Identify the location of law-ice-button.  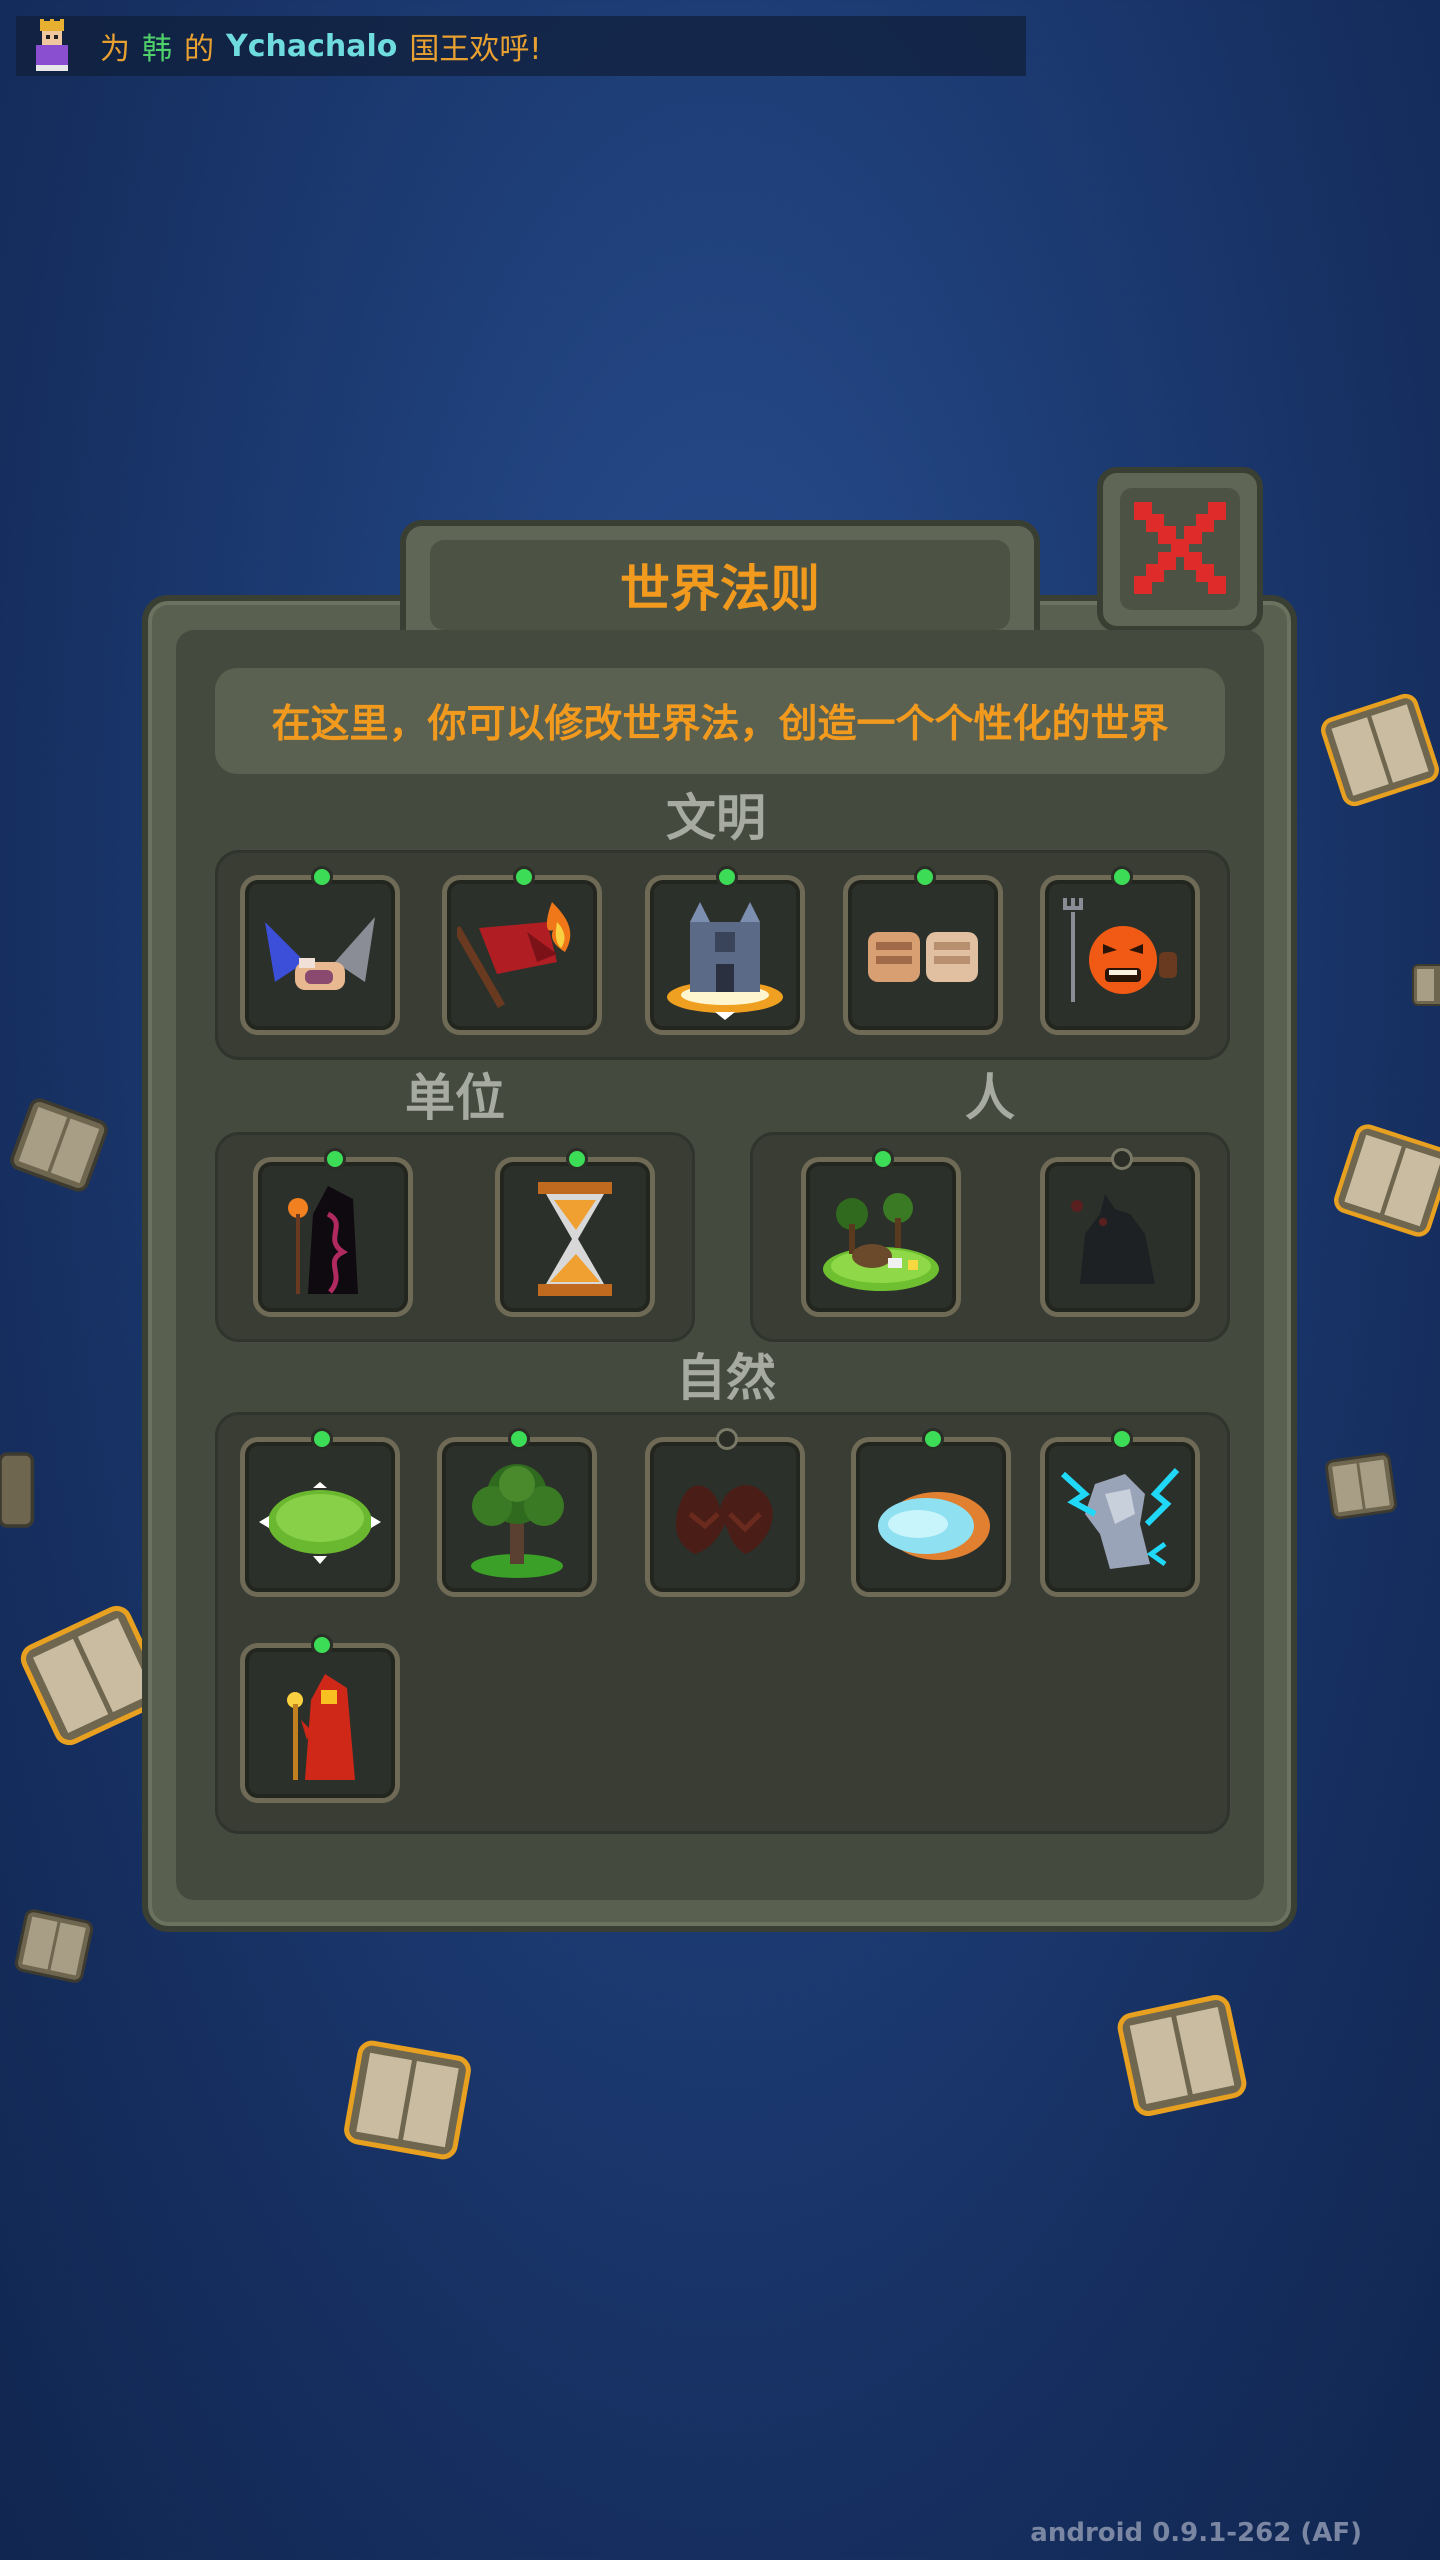
(931, 1512).